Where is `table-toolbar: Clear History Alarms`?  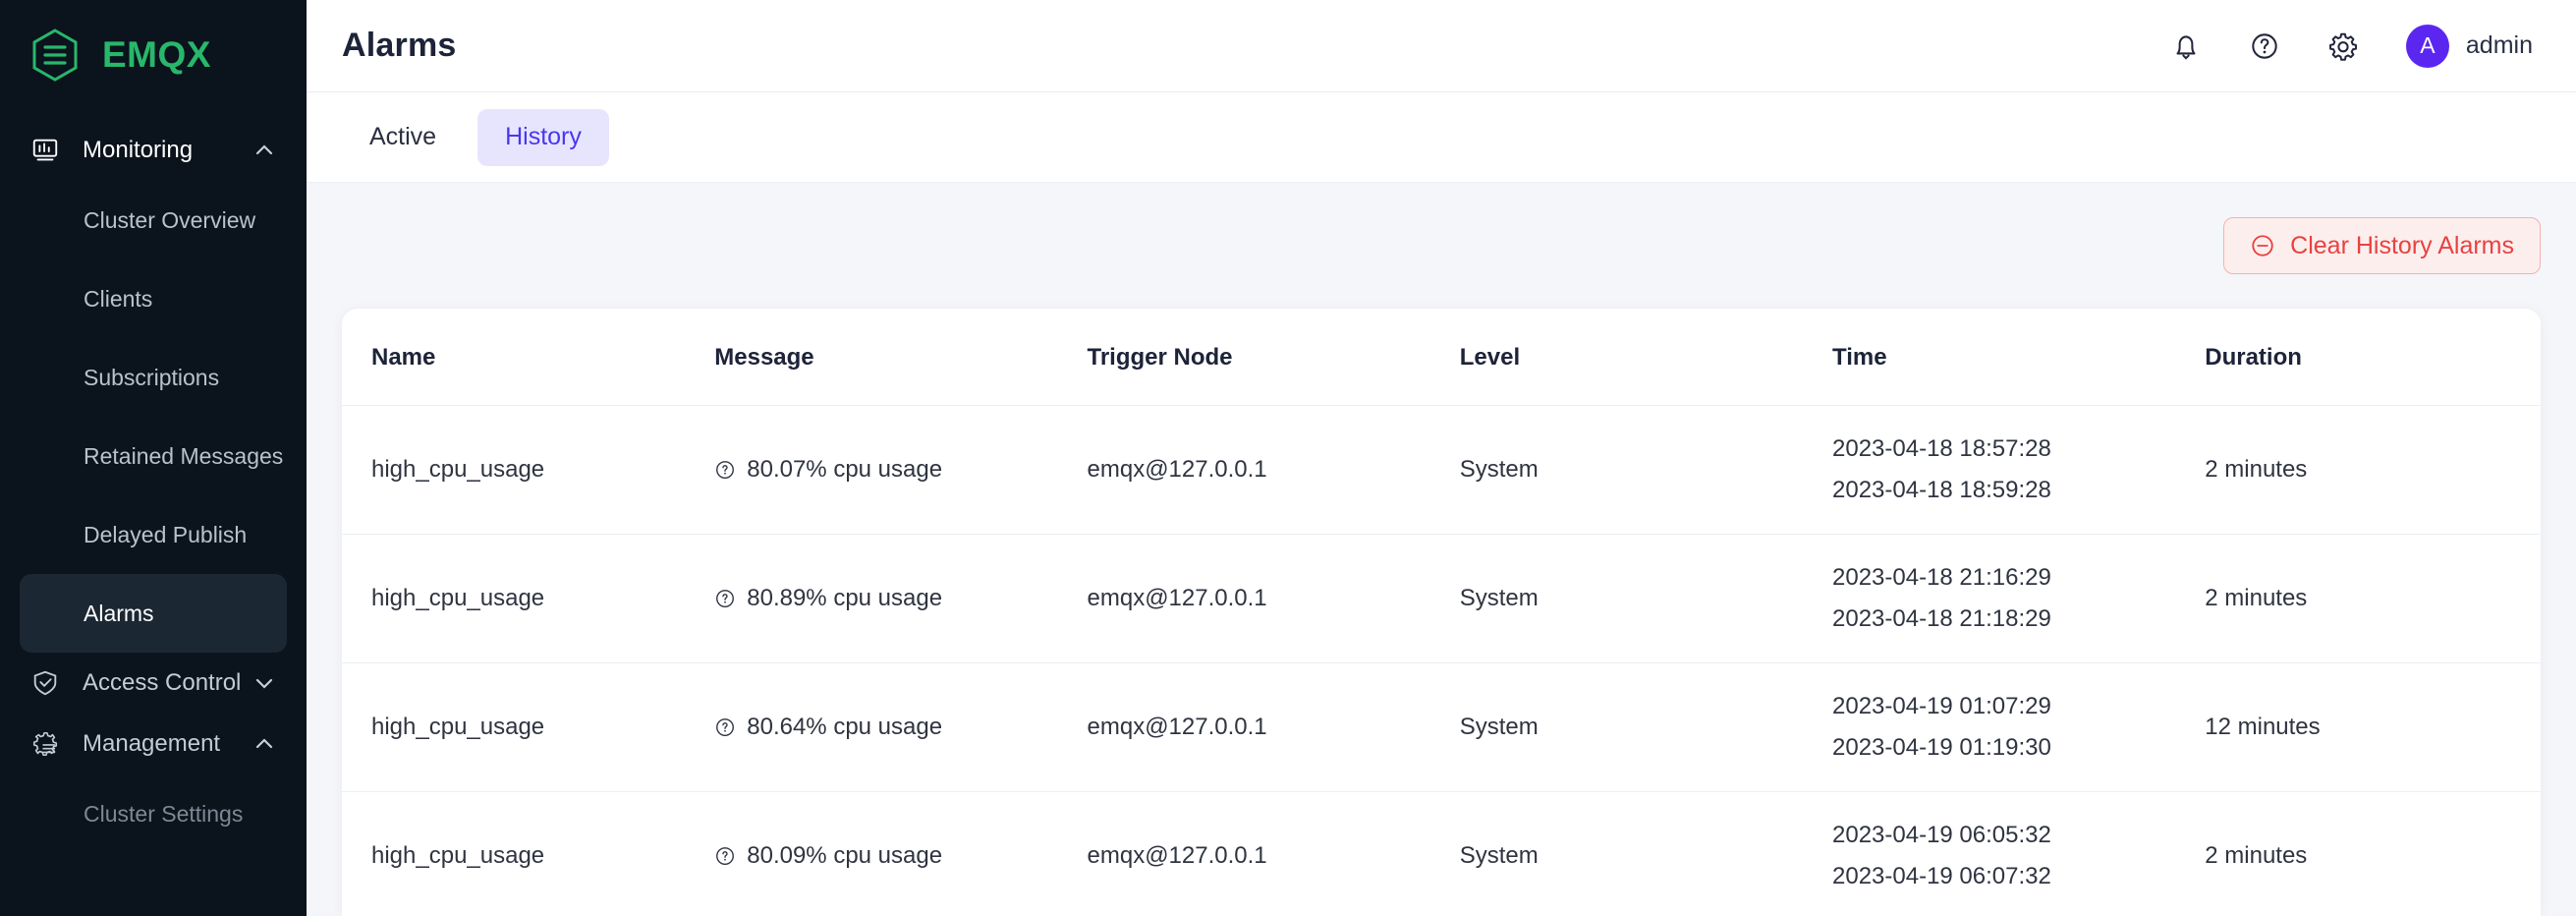 table-toolbar: Clear History Alarms is located at coordinates (1441, 246).